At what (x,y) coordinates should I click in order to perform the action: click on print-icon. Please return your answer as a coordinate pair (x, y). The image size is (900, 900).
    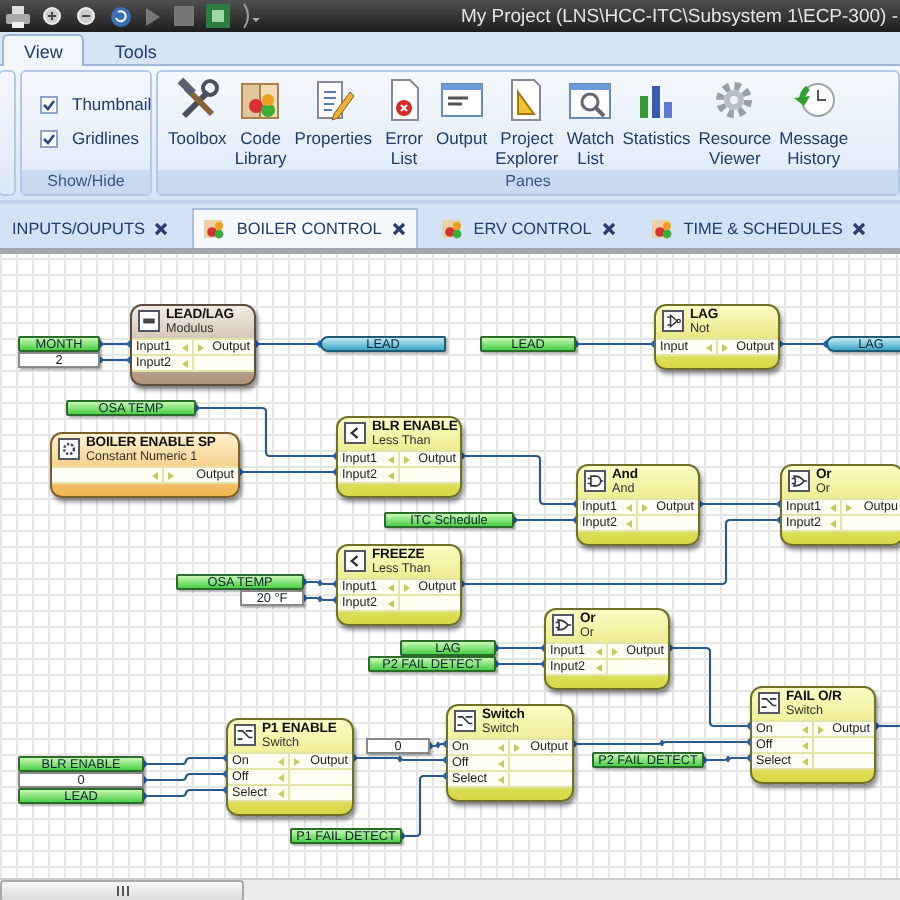
    Looking at the image, I should click on (18, 16).